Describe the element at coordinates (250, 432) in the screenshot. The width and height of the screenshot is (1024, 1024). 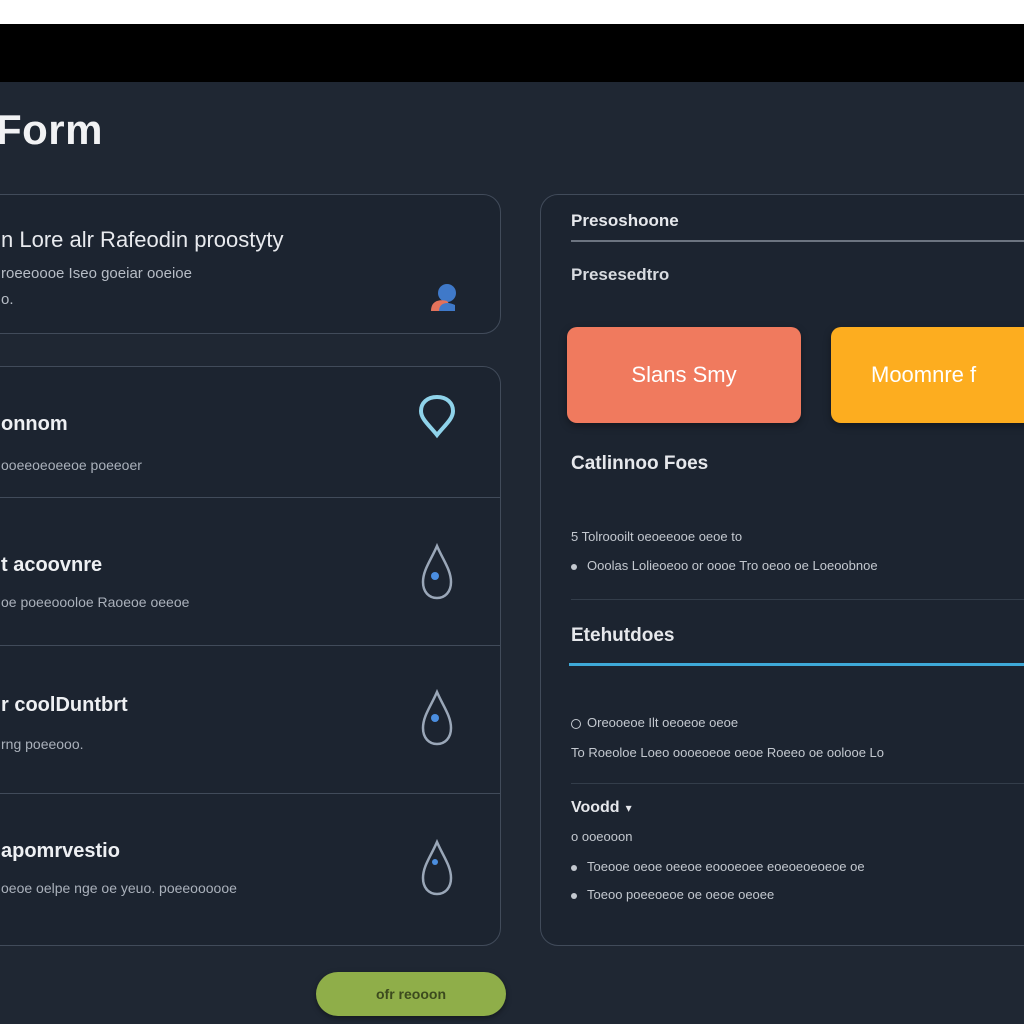
I see `list-item: onnom ooeeoeoeeoe poeeoer` at that location.